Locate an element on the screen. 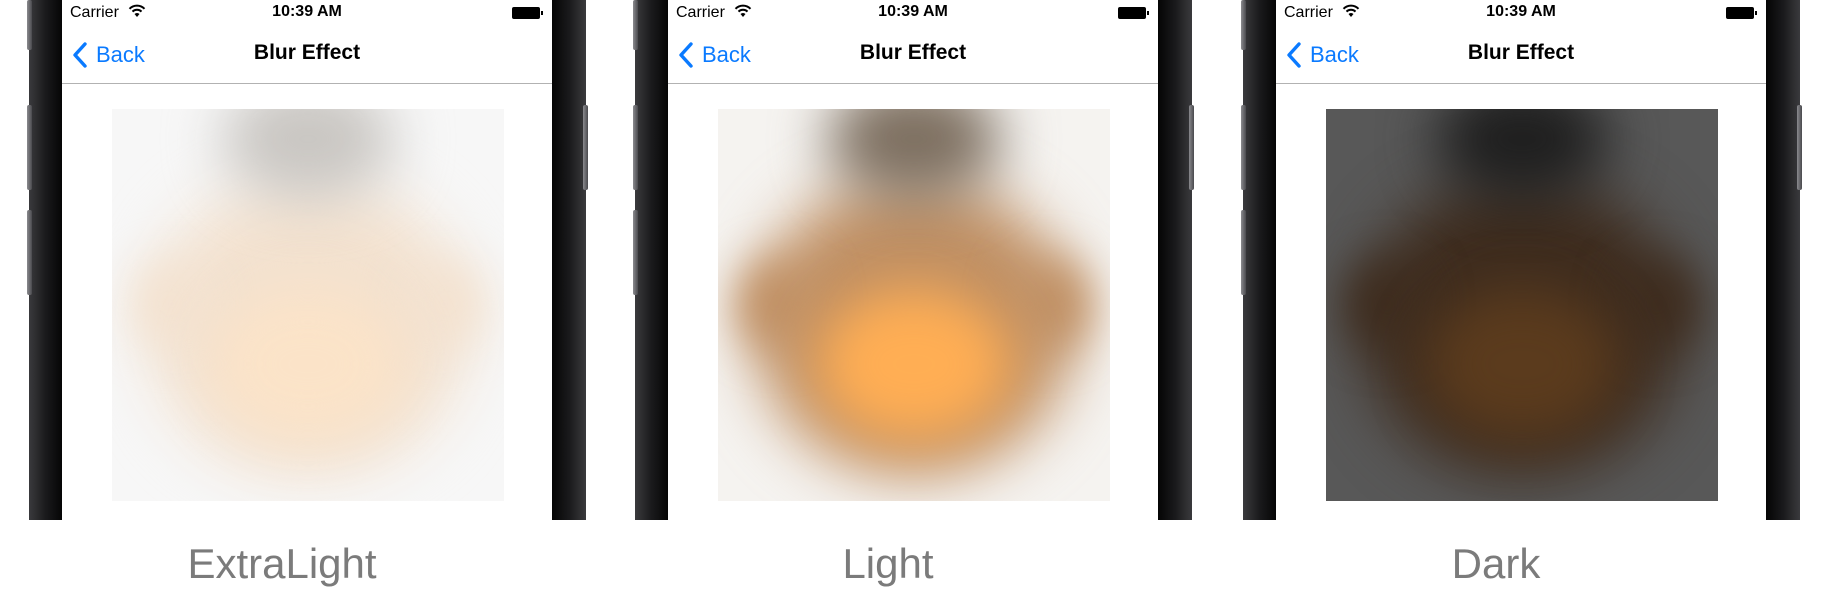  caption-label: ExtraLight is located at coordinates (282, 563).